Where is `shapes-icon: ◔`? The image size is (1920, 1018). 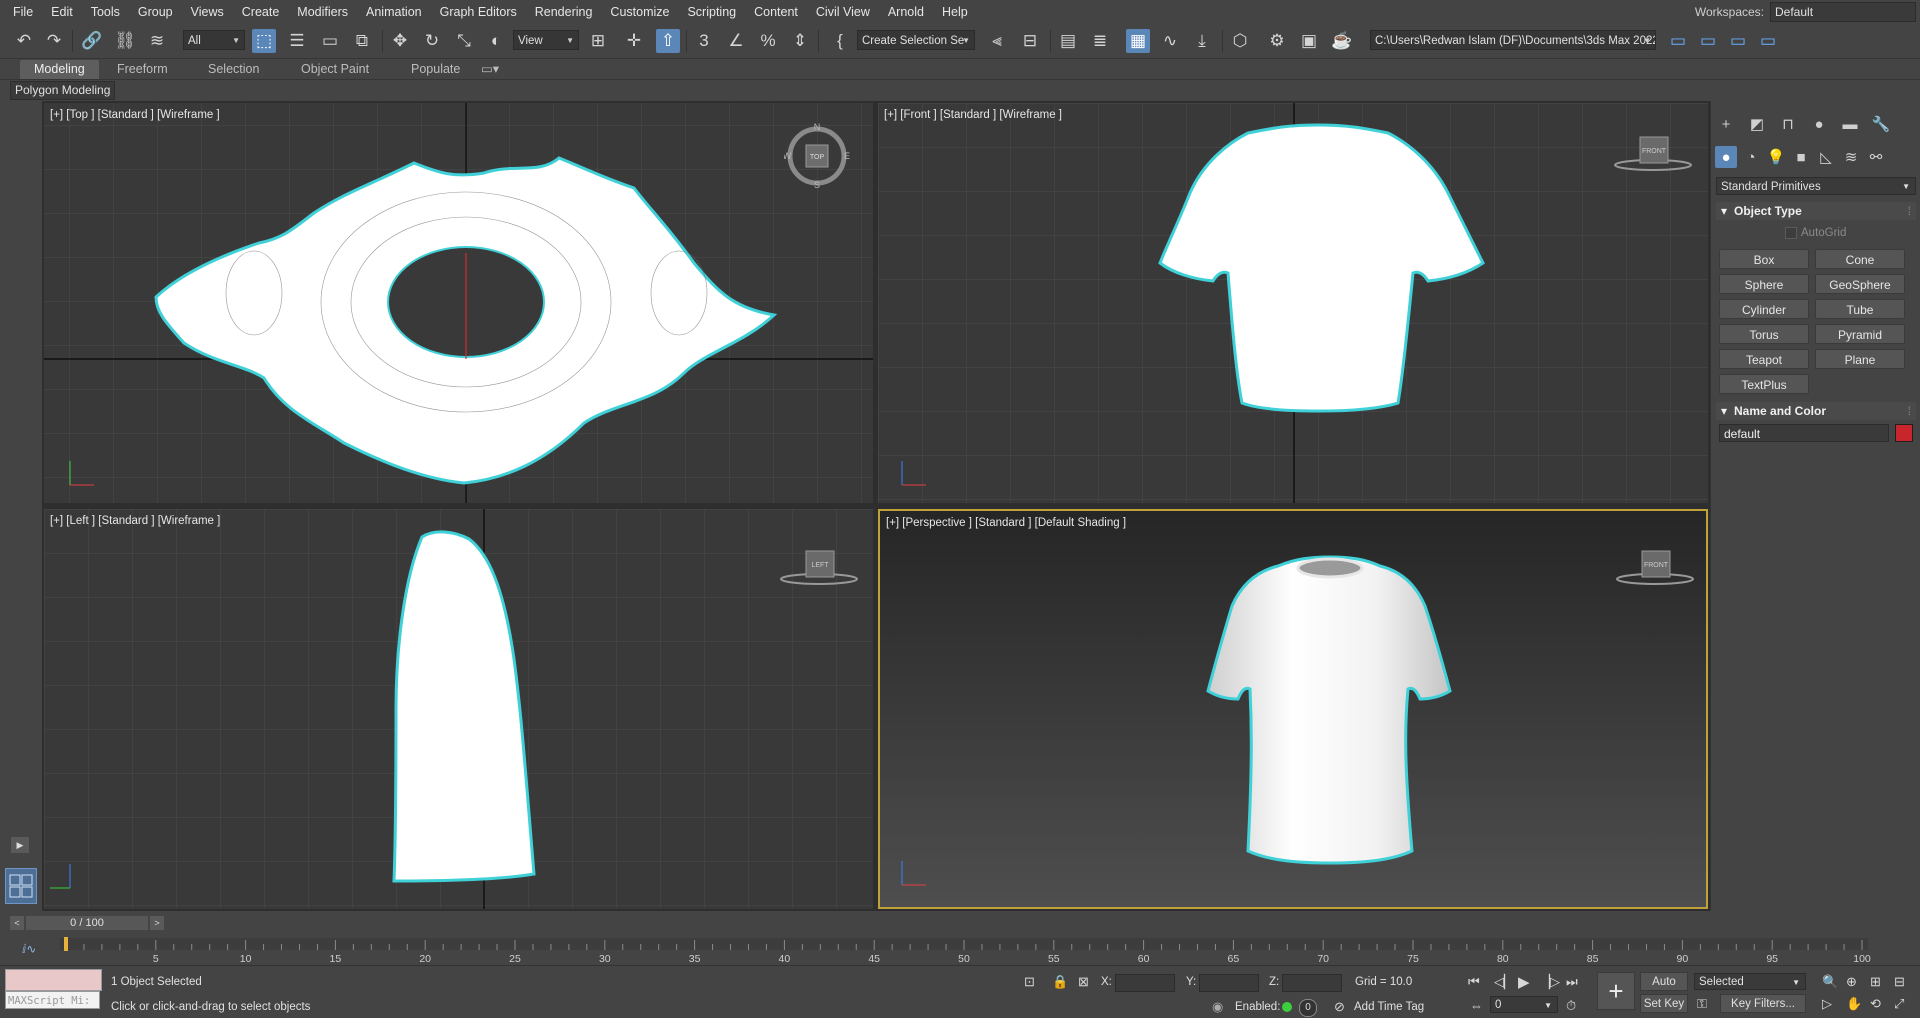
shapes-icon: ◔ is located at coordinates (1751, 157).